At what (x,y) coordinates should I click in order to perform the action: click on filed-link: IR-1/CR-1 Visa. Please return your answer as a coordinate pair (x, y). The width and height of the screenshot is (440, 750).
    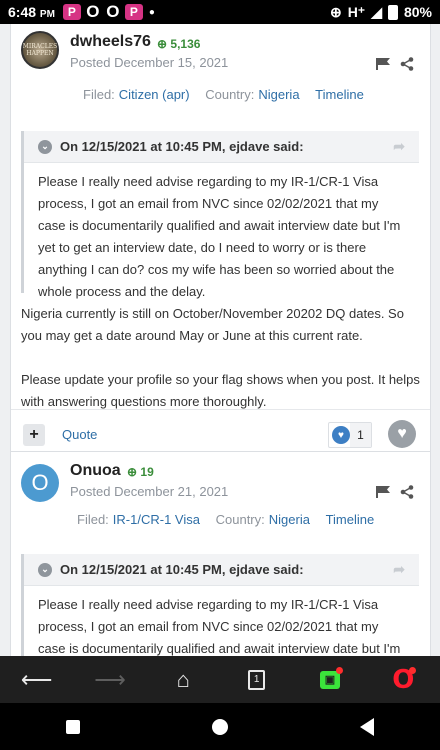
    Looking at the image, I should click on (156, 519).